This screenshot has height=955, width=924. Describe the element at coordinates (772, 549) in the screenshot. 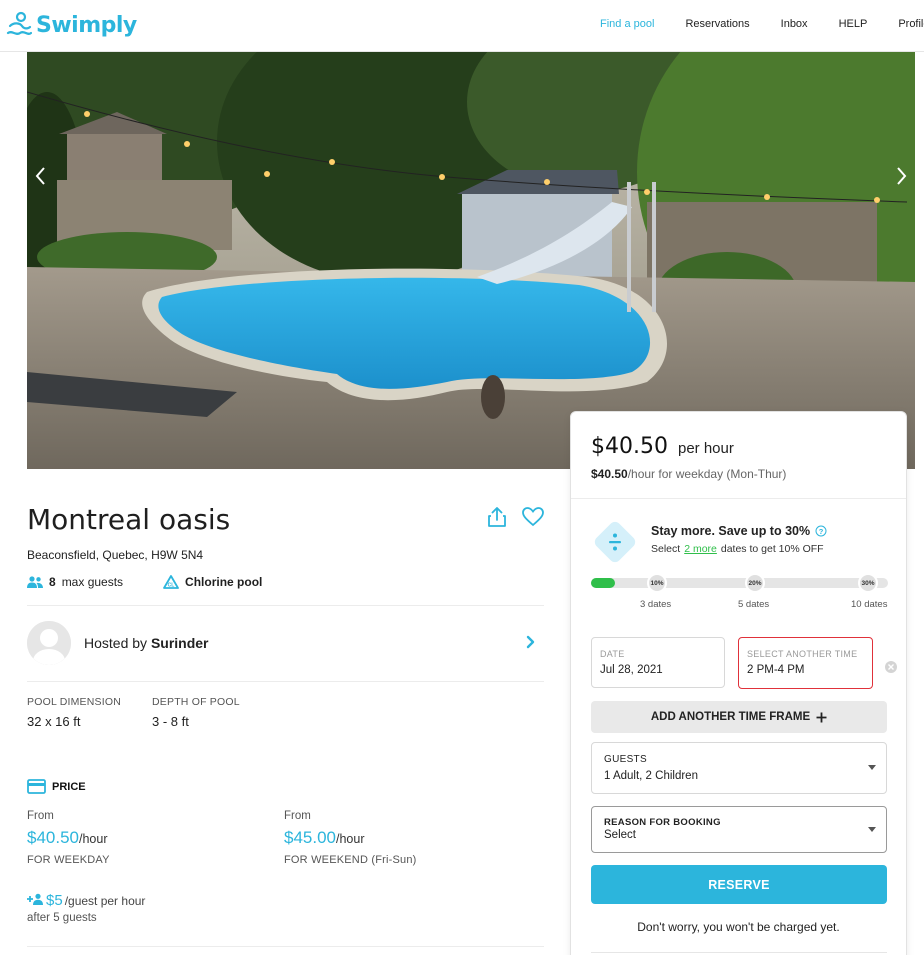

I see `discount-sub-suffix: dates to get 10% OFF` at that location.